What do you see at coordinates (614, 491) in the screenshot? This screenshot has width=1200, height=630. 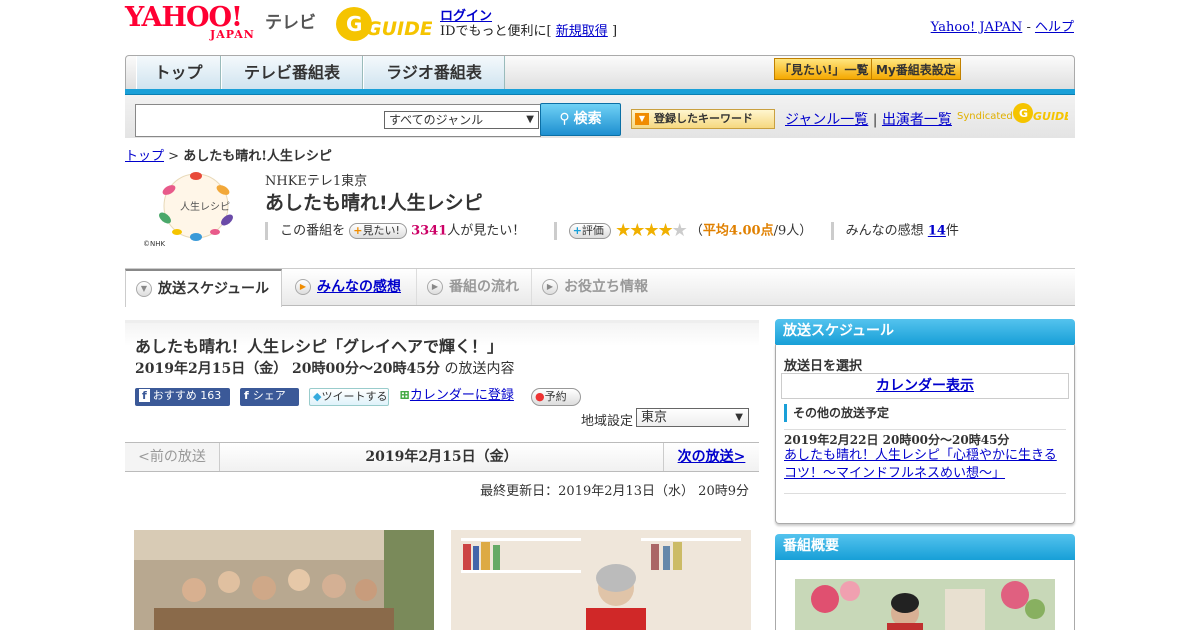 I see `last-updated: 最終更新日：2019年2月13日（水） 20時9分` at bounding box center [614, 491].